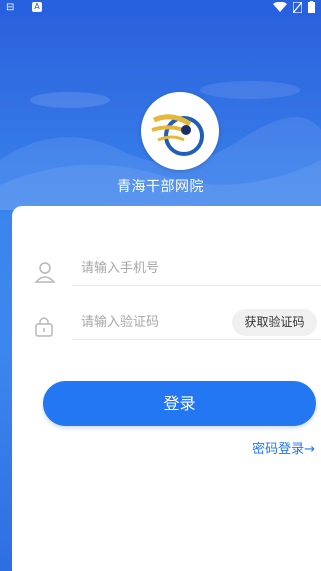  I want to click on logo-emblem-icon, so click(177, 135).